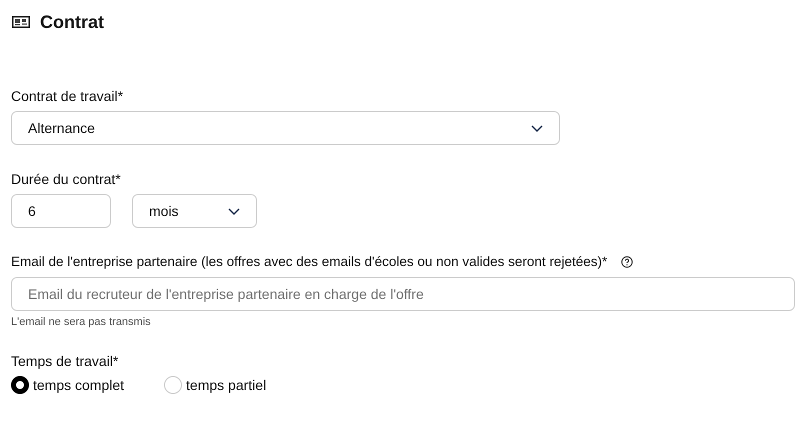 This screenshot has height=422, width=809. Describe the element at coordinates (67, 96) in the screenshot. I see `field-label: Contrat de travail*` at that location.